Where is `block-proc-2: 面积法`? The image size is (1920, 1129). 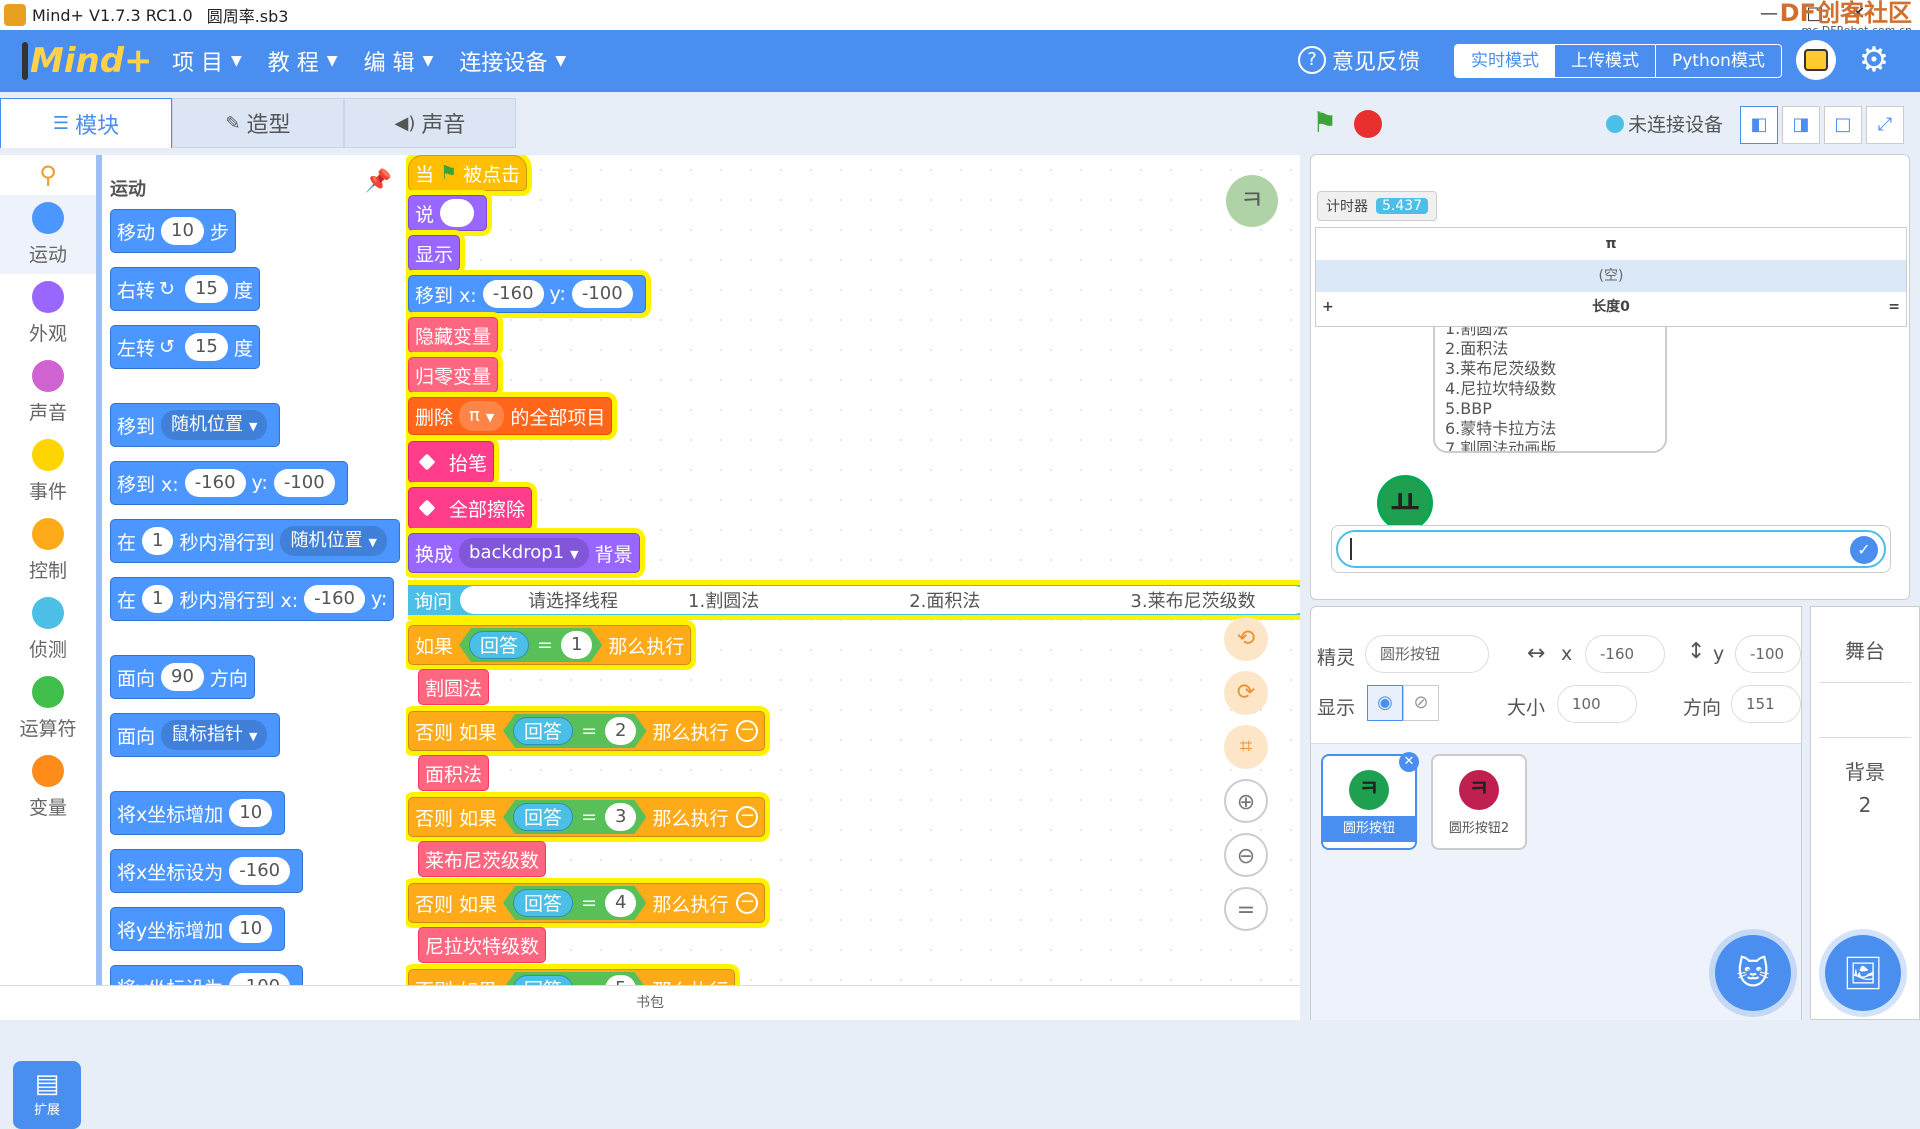 block-proc-2: 面积法 is located at coordinates (454, 773).